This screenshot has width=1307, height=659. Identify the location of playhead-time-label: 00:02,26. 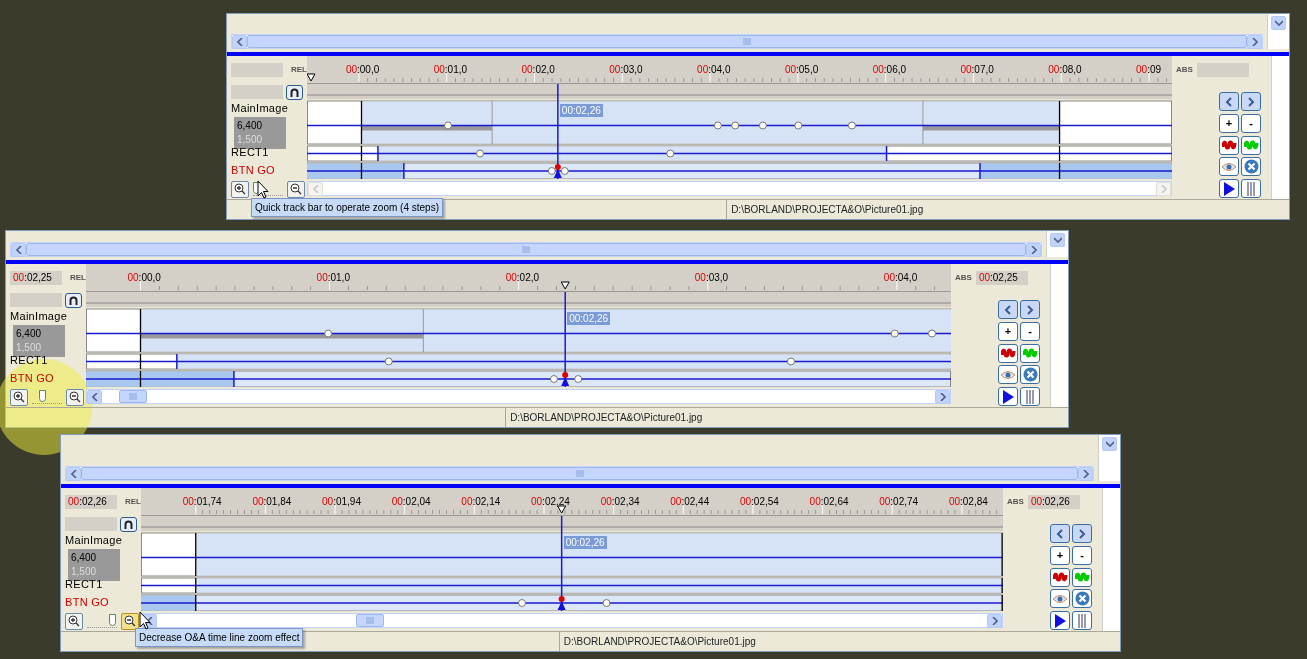
(589, 318).